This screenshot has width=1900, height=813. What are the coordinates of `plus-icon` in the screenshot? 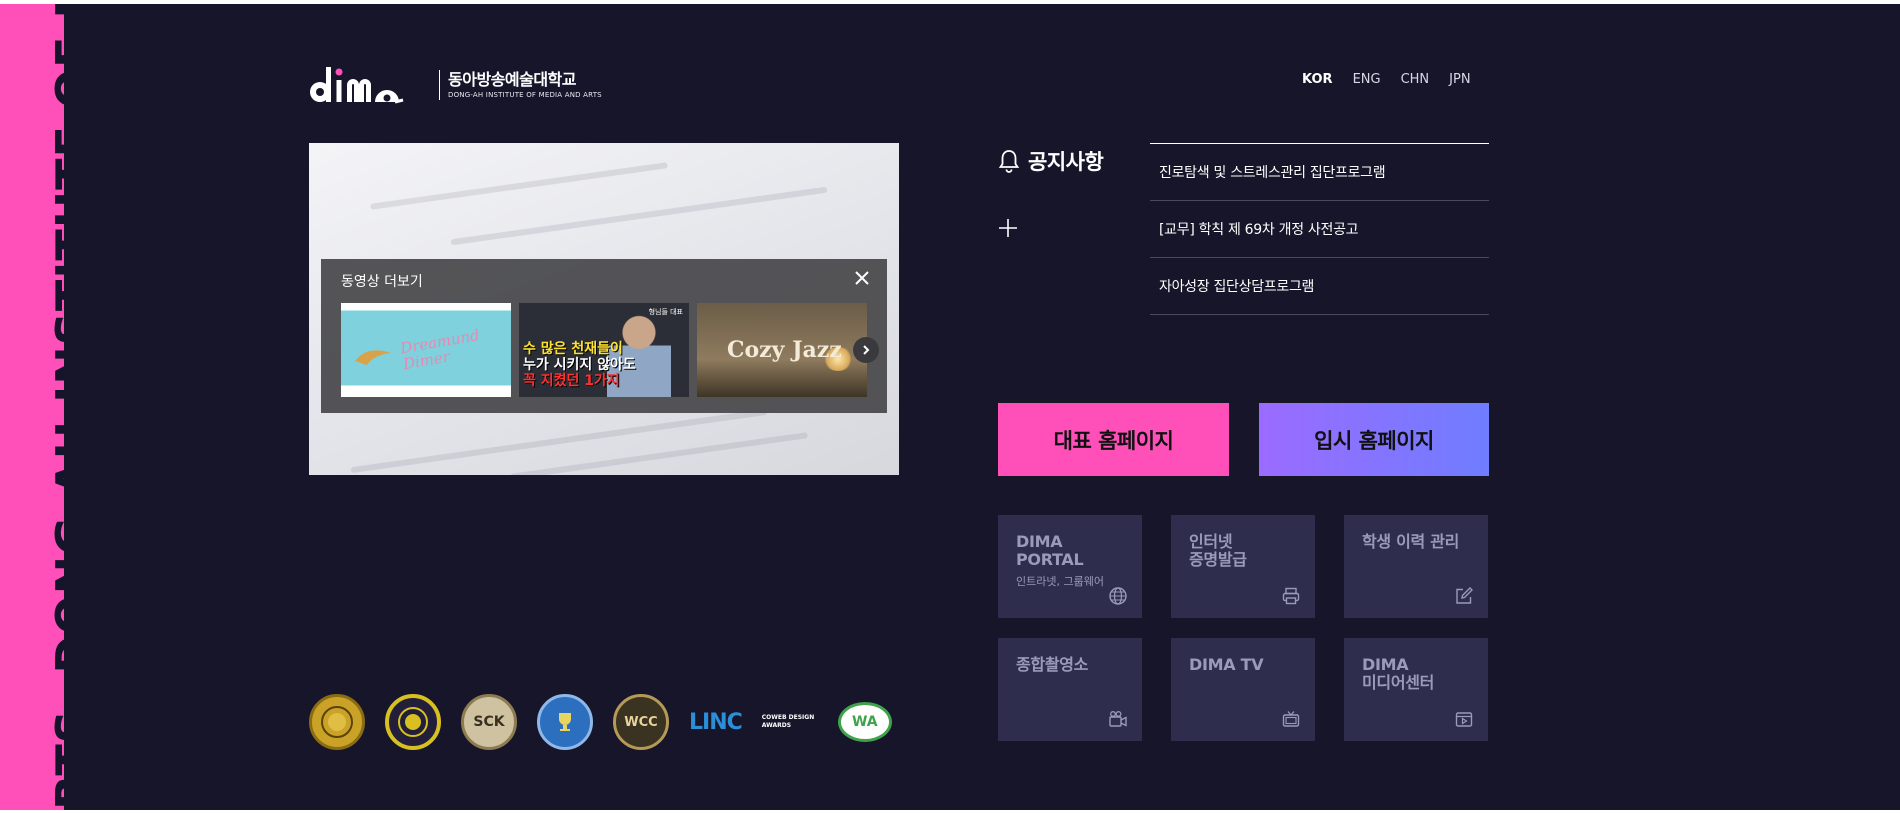 It's located at (1008, 228).